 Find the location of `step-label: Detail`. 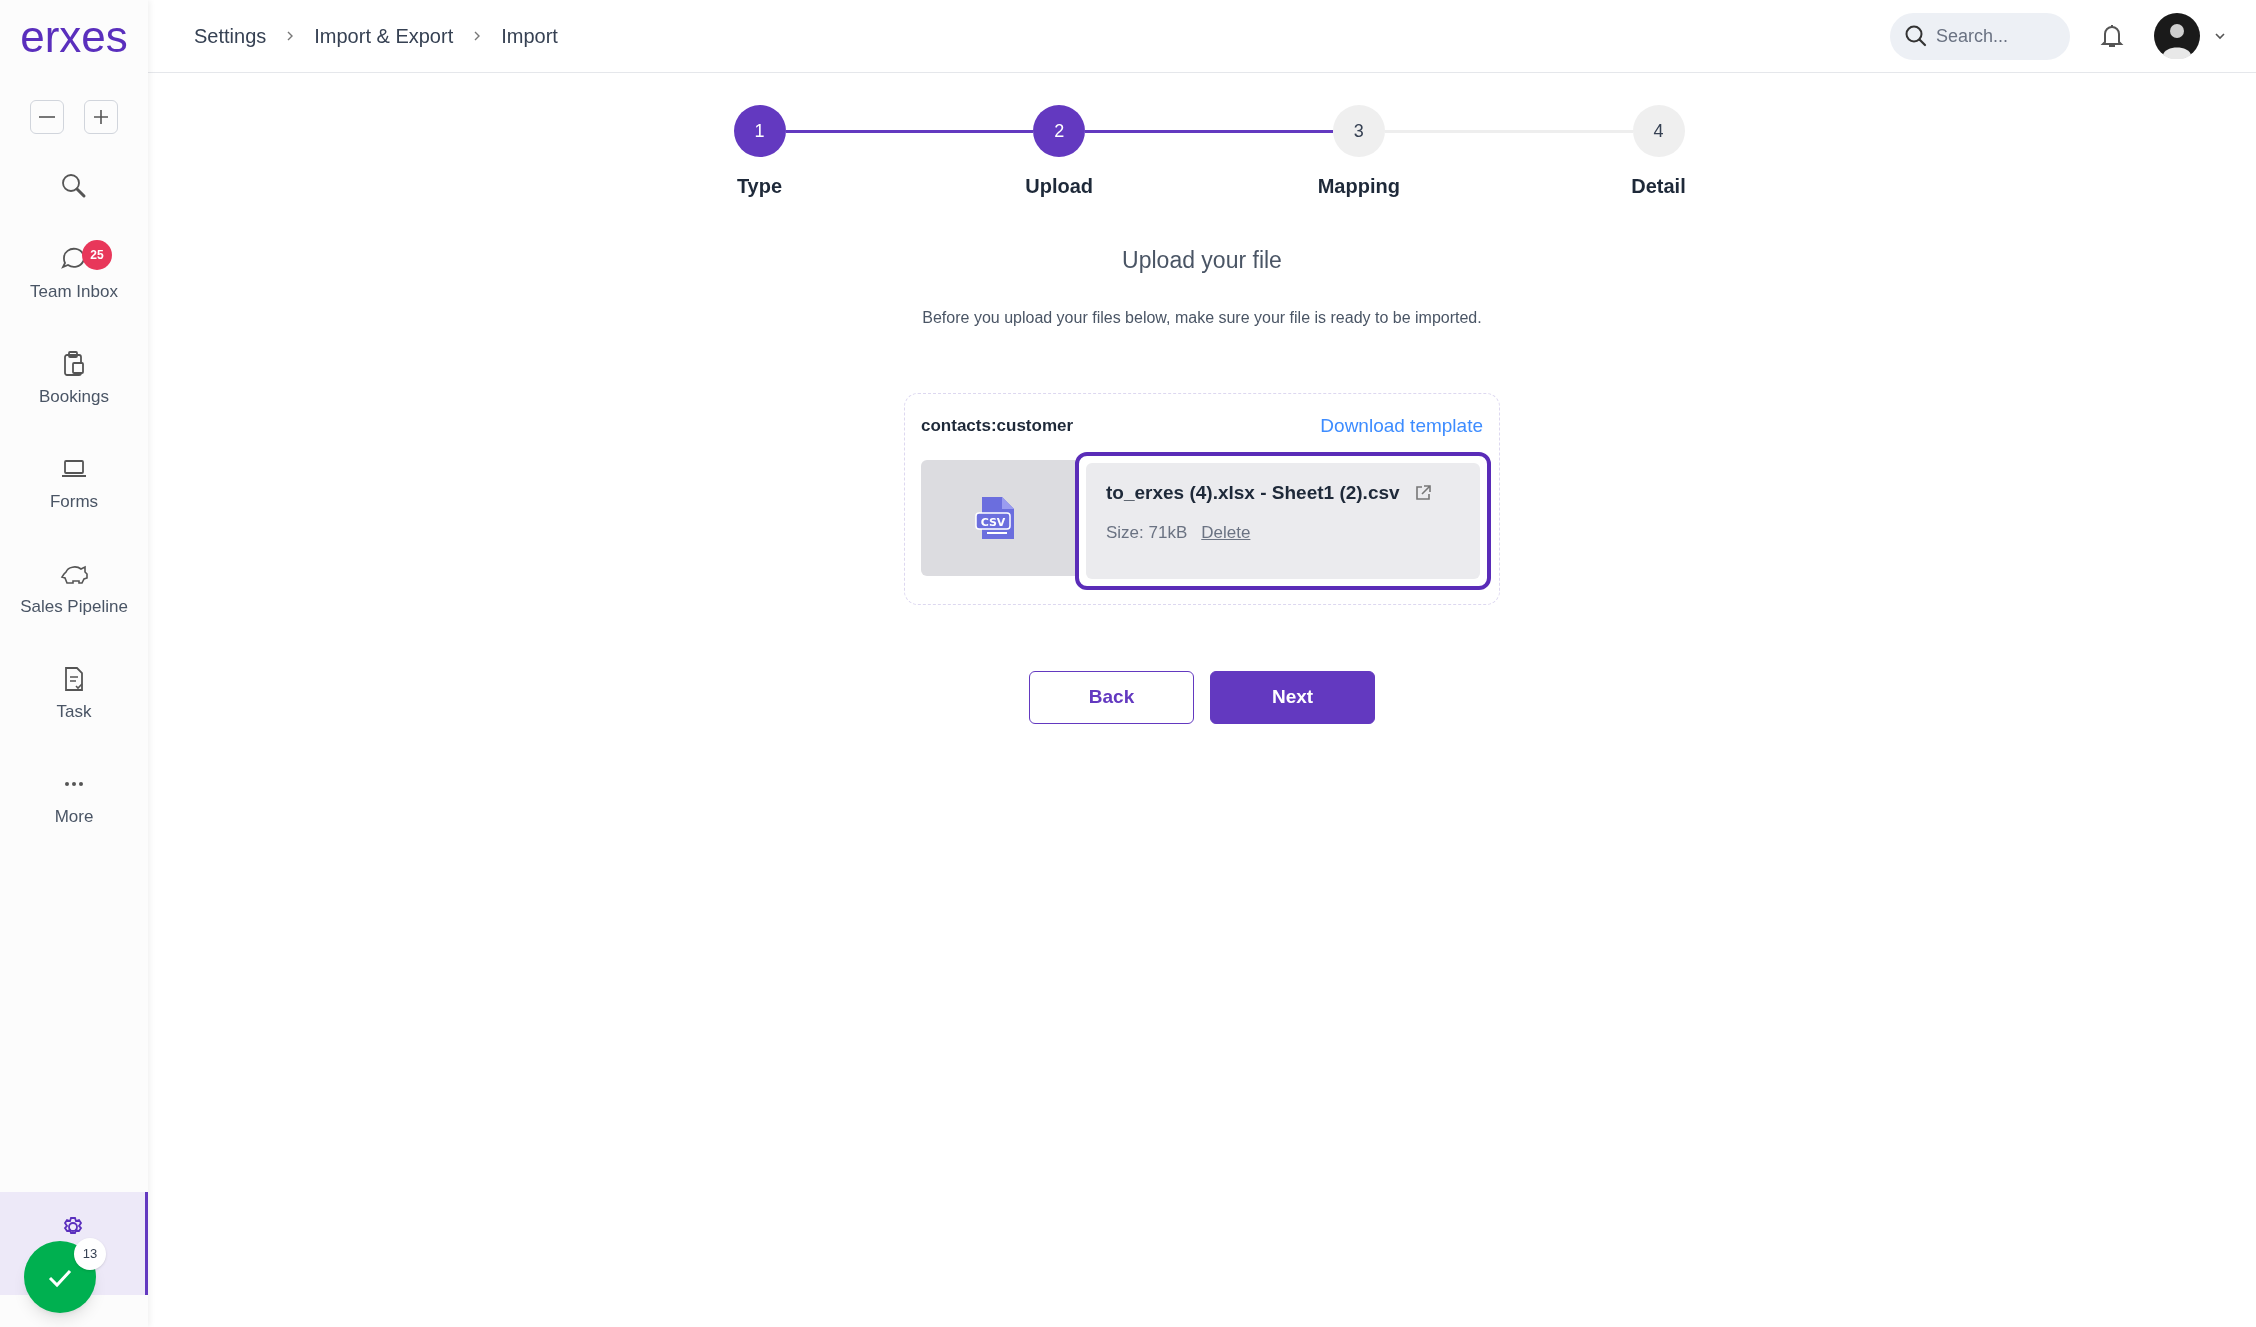

step-label: Detail is located at coordinates (1658, 186).